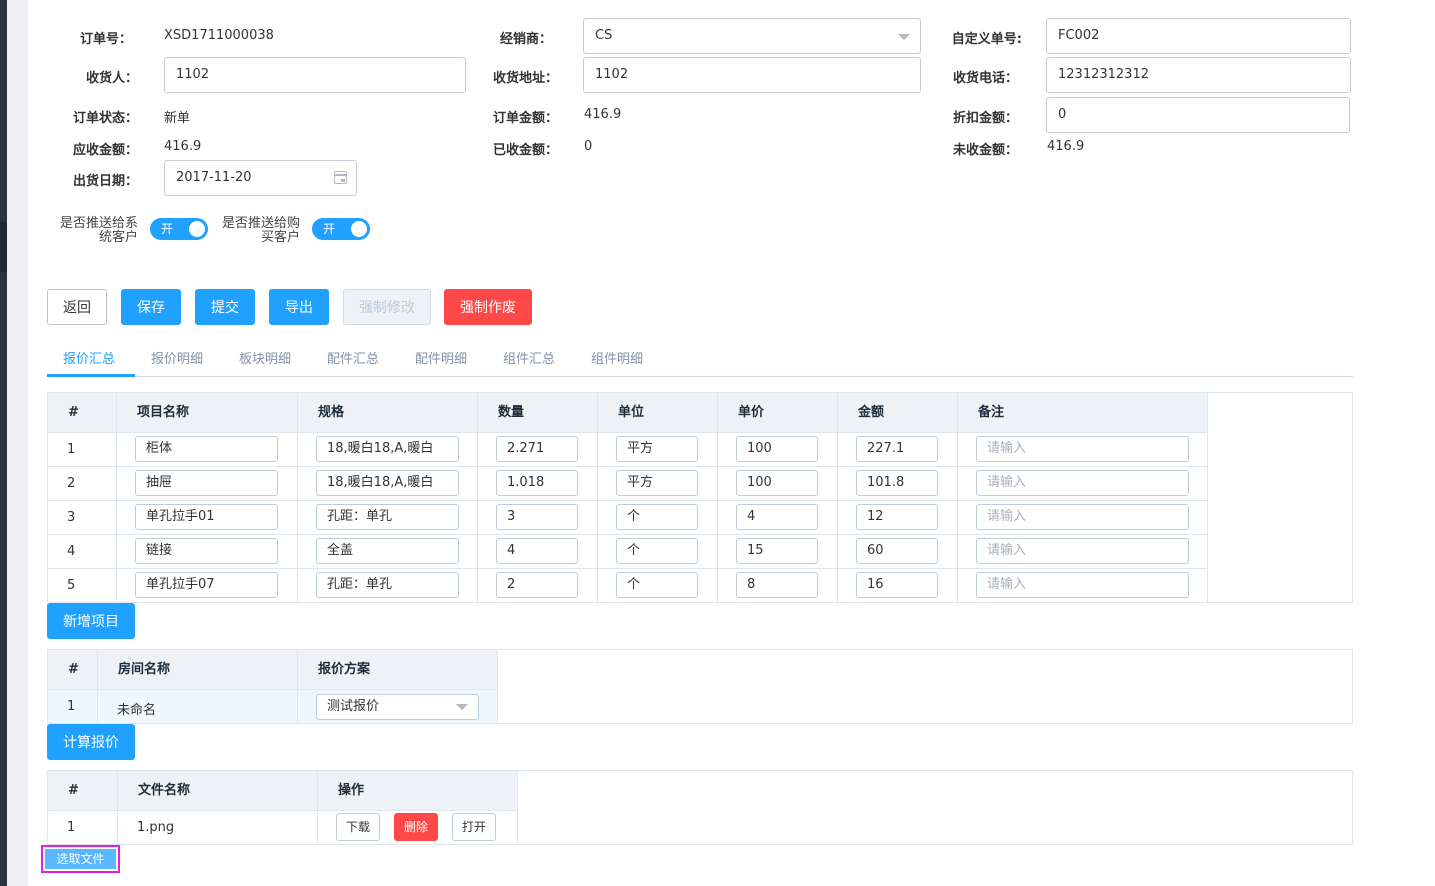 The width and height of the screenshot is (1435, 886). Describe the element at coordinates (529, 357) in the screenshot. I see `tab-component-summary: 组件汇总` at that location.